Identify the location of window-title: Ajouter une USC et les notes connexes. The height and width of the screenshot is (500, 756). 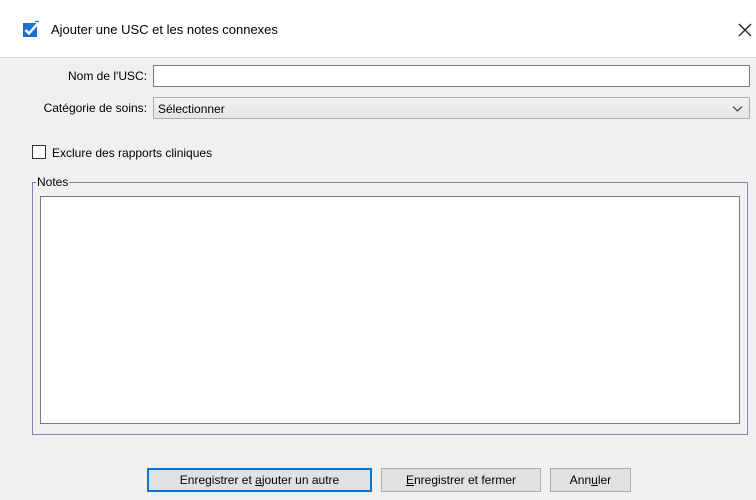
(164, 29).